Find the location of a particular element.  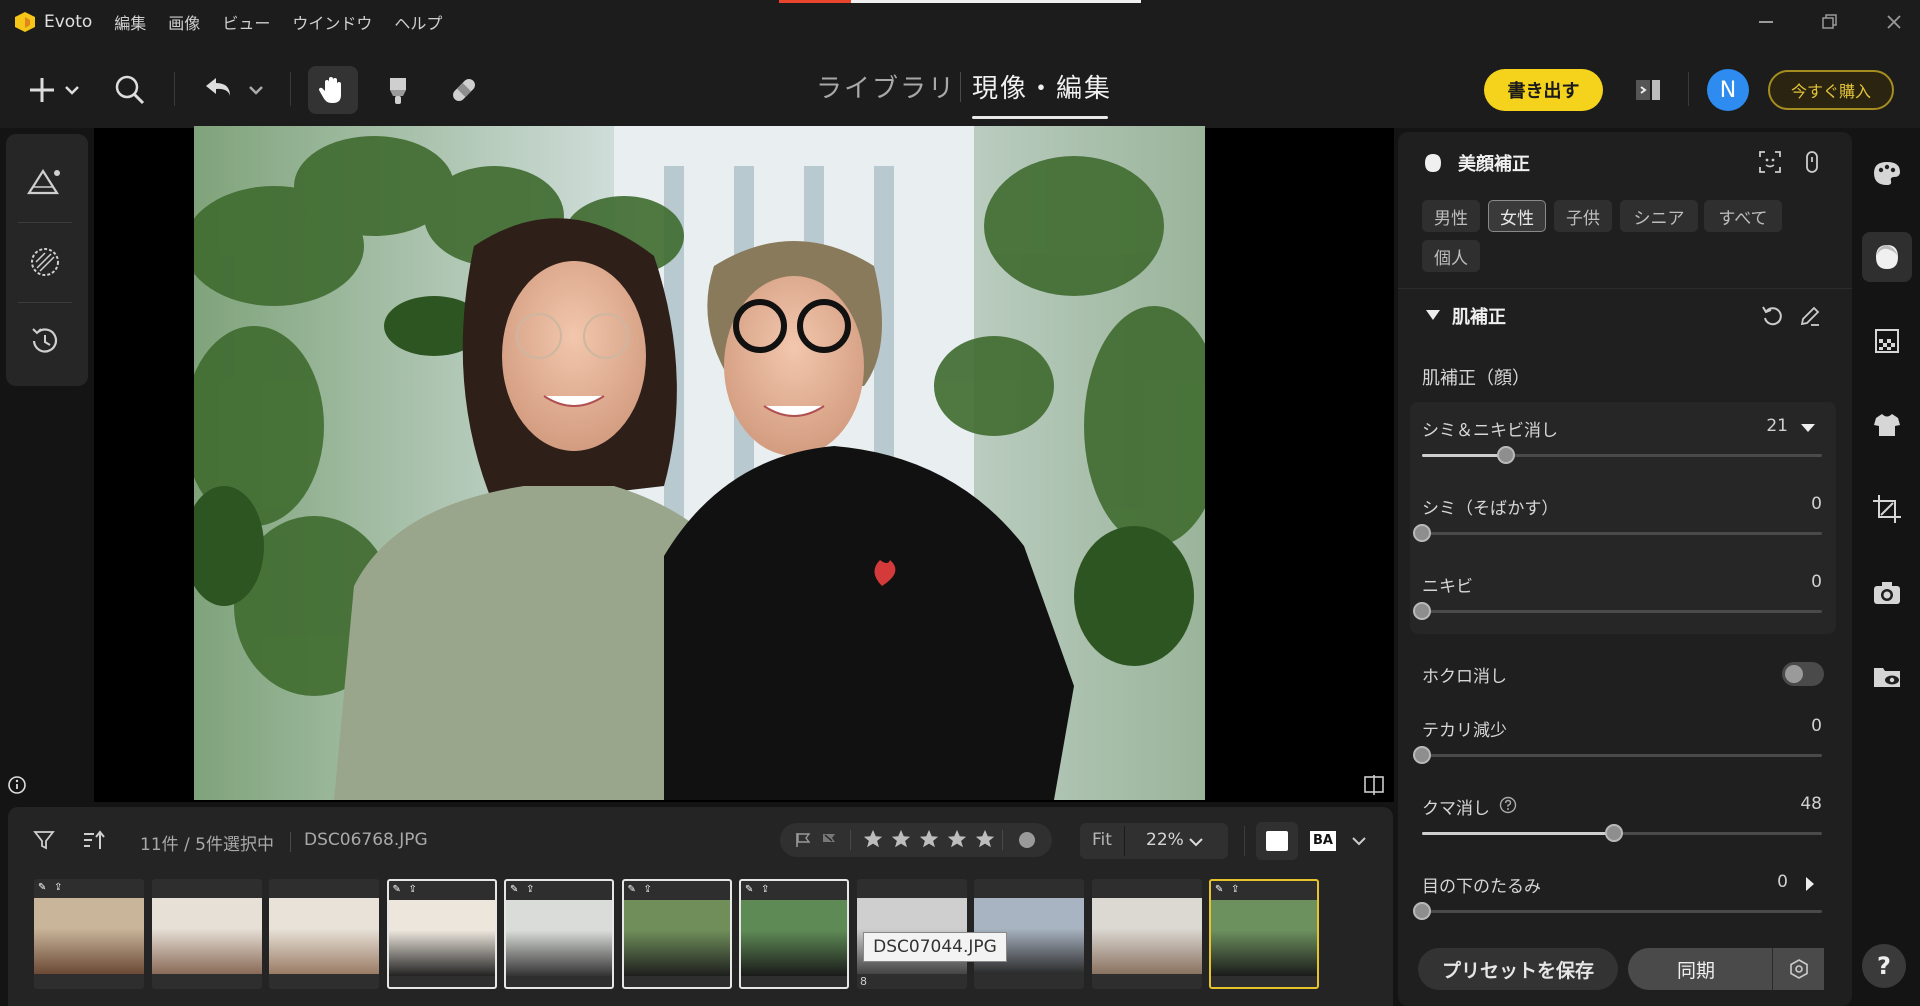

tab-library: ライブラリ is located at coordinates (886, 86).